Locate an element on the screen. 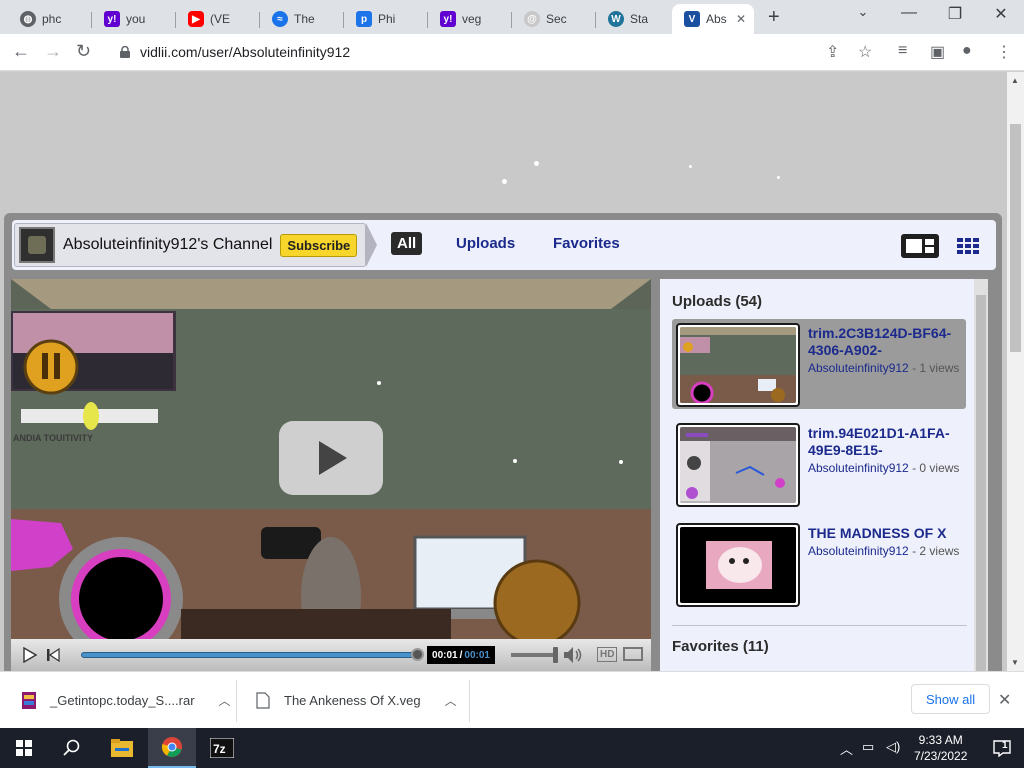 The width and height of the screenshot is (1024, 768). download-separator is located at coordinates (469, 701).